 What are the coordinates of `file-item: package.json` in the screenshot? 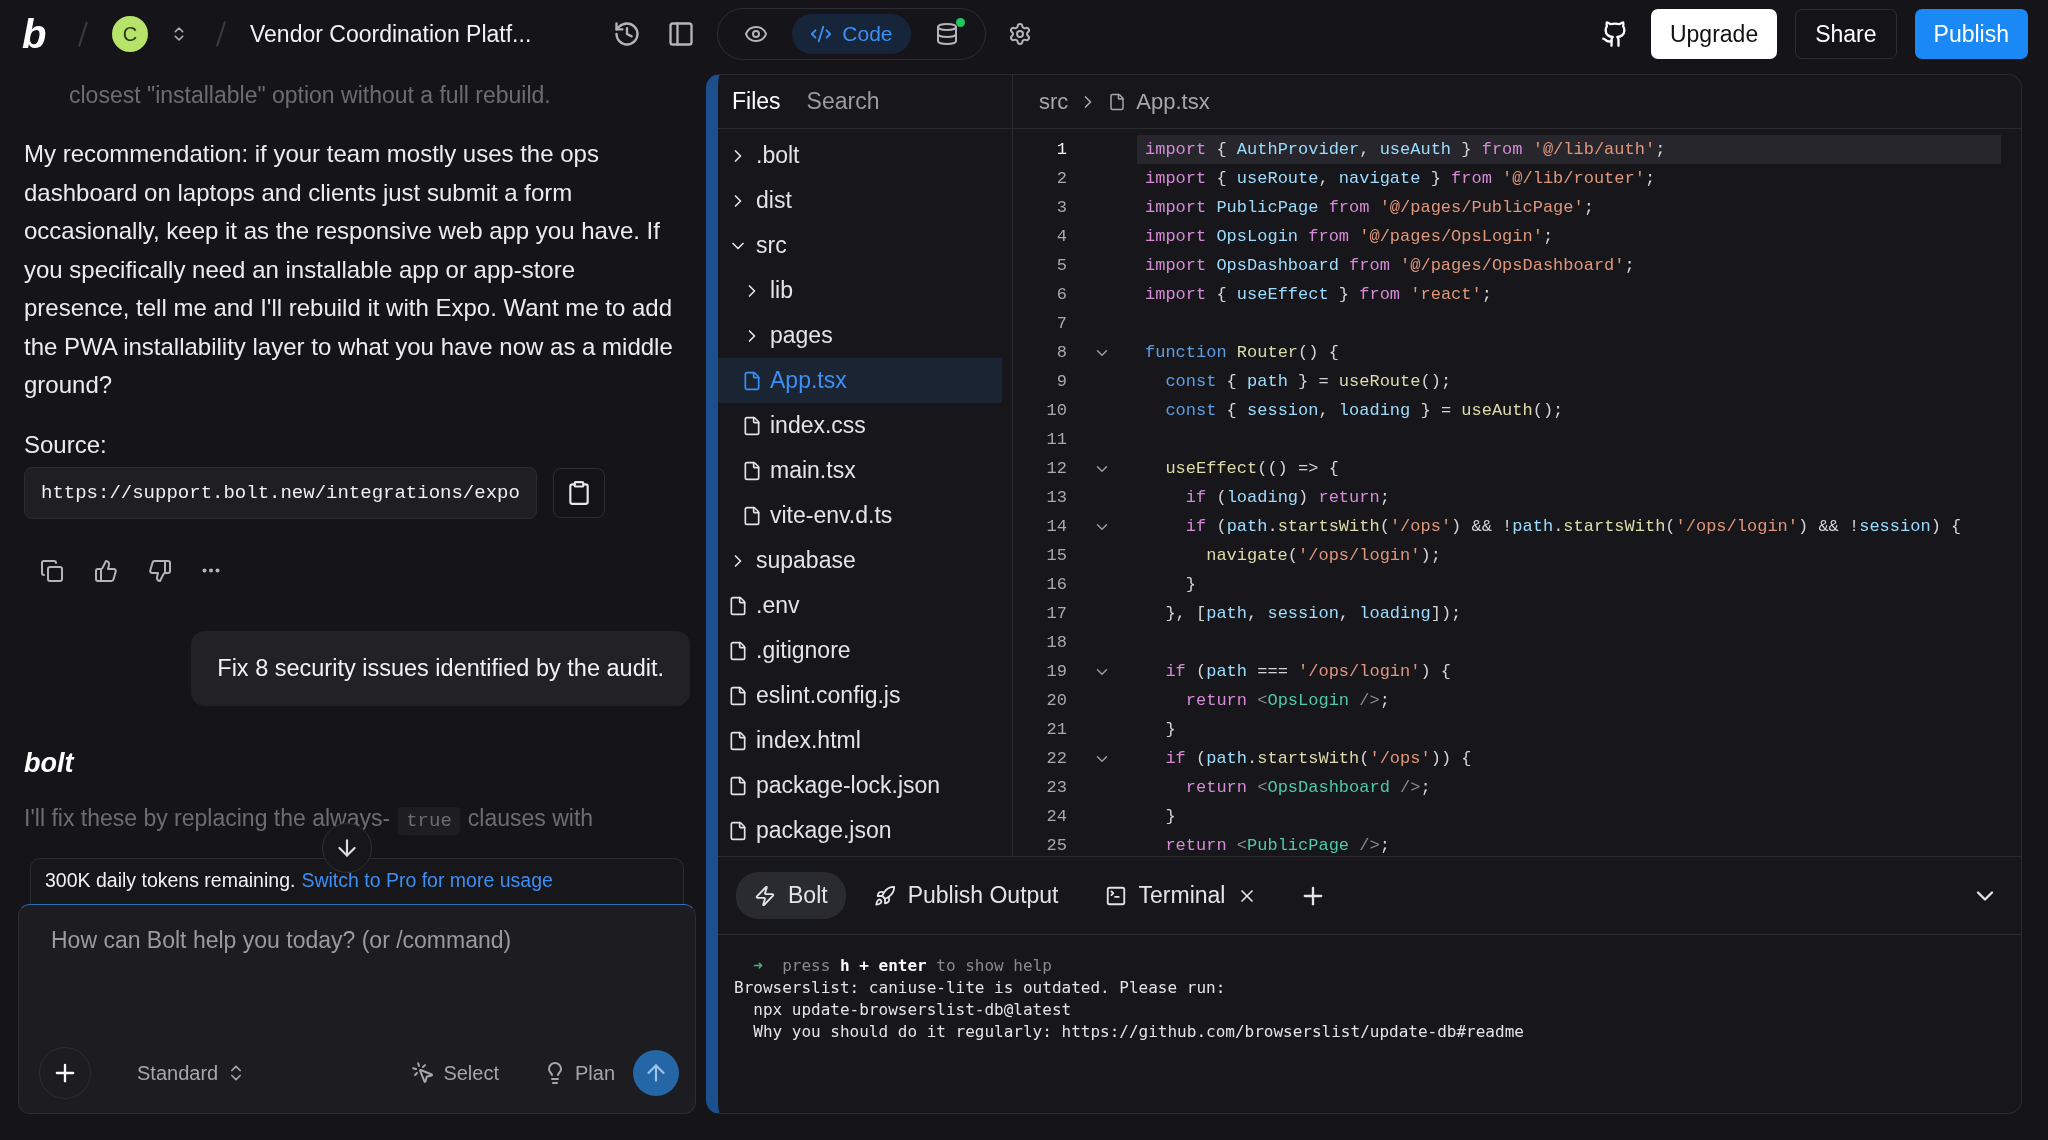 It's located at (860, 830).